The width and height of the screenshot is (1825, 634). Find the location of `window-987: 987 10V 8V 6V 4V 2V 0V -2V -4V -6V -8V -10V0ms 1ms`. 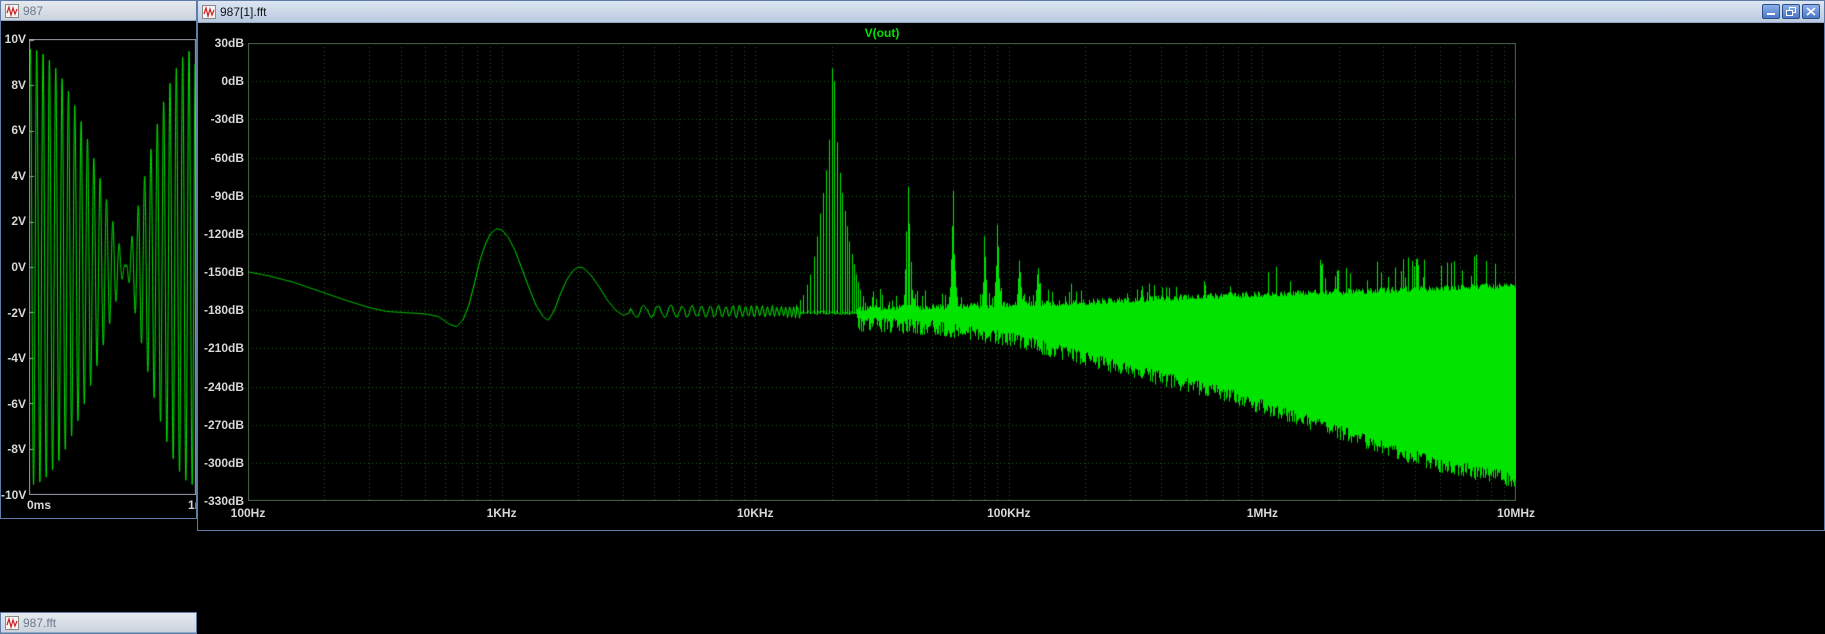

window-987: 987 10V 8V 6V 4V 2V 0V -2V -4V -6V -8V -10V0ms 1ms is located at coordinates (98, 259).